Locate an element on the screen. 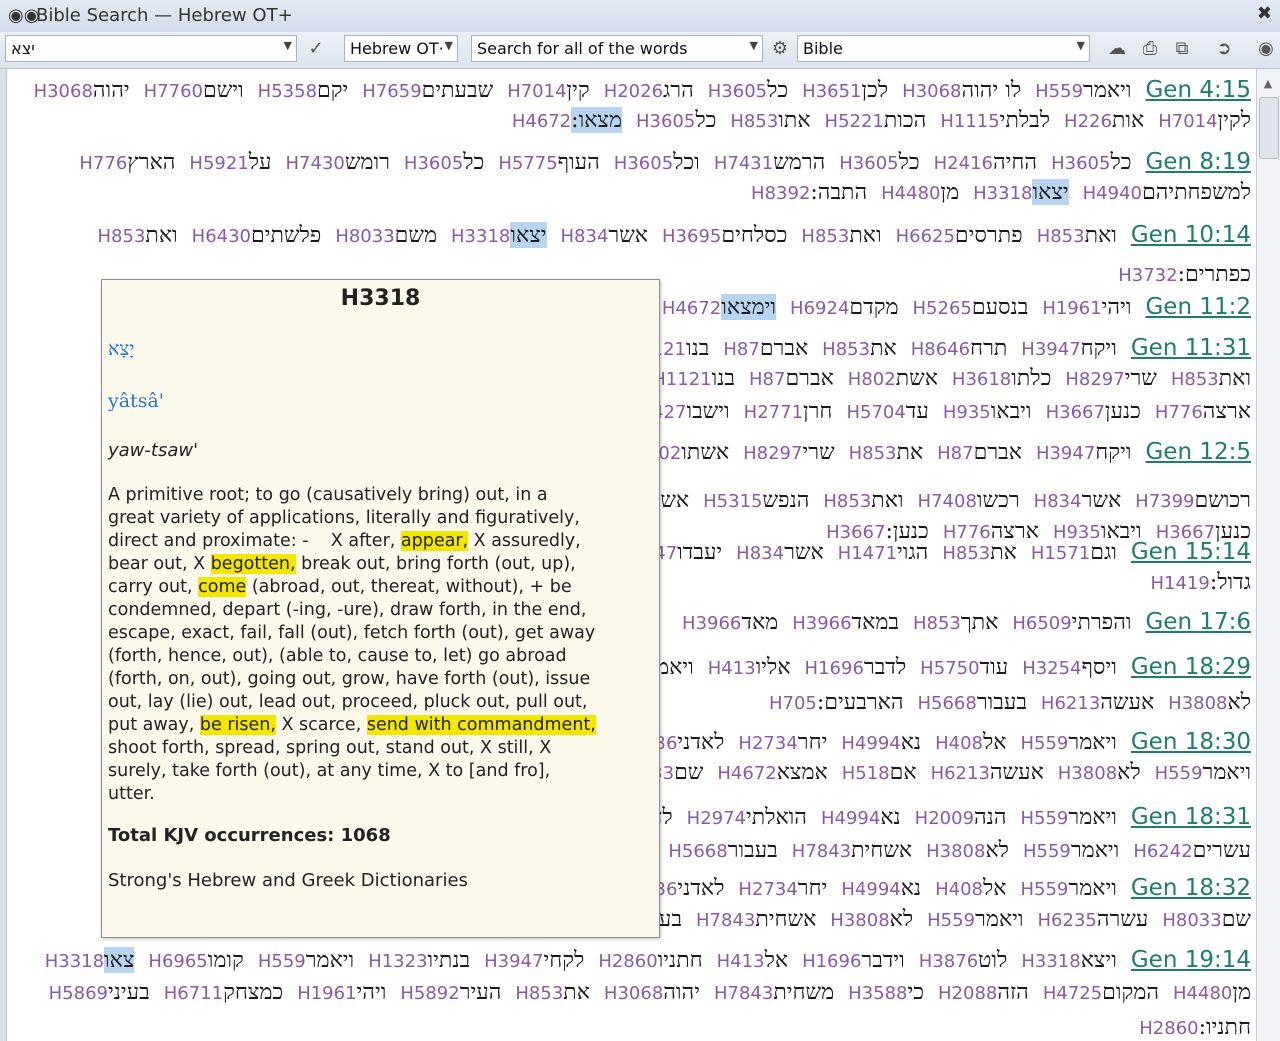 The height and width of the screenshot is (1041, 1280). scroll-up-icon: ▲ is located at coordinates (1268, 84).